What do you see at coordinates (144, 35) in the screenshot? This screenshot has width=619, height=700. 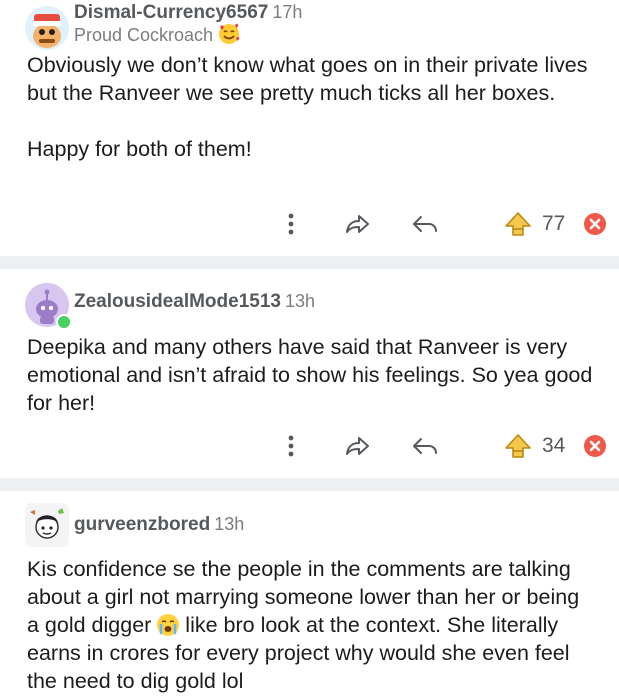 I see `flair-text: Proud Cockroach` at bounding box center [144, 35].